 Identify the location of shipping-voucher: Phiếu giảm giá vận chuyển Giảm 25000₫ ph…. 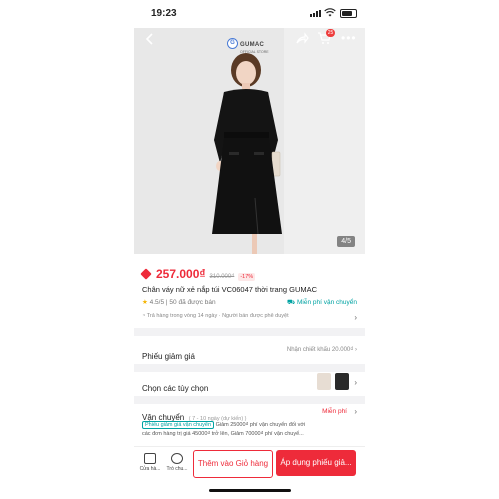
(249, 430).